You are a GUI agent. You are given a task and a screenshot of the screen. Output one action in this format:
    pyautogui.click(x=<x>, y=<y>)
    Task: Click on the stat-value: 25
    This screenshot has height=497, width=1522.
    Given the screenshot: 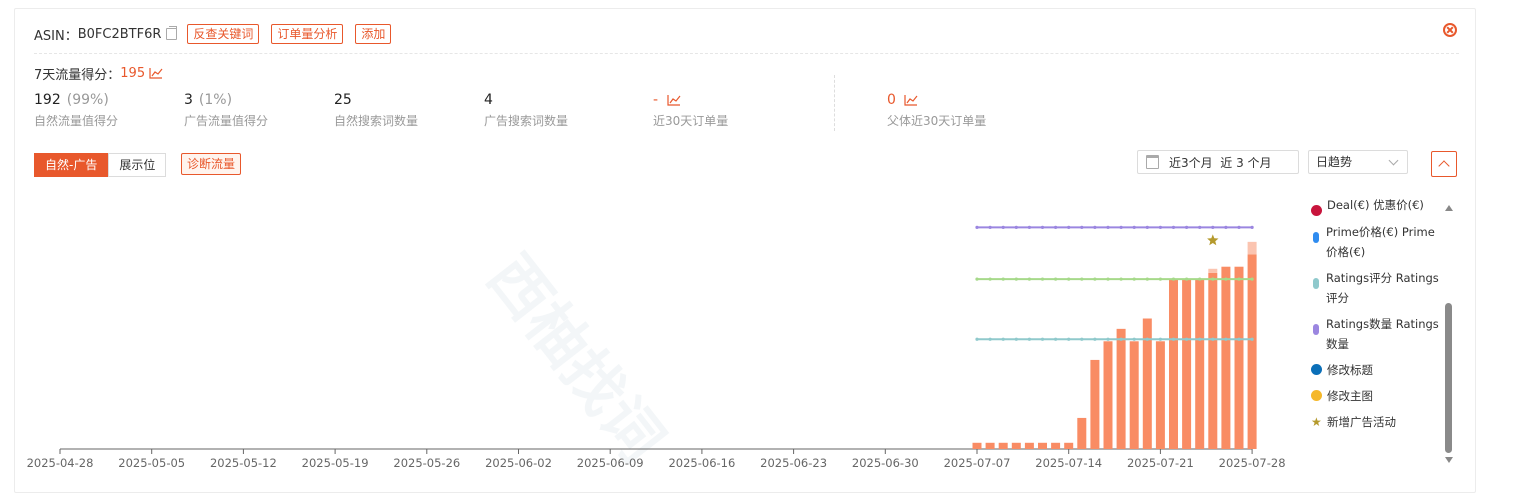 What is the action you would take?
    pyautogui.click(x=343, y=100)
    